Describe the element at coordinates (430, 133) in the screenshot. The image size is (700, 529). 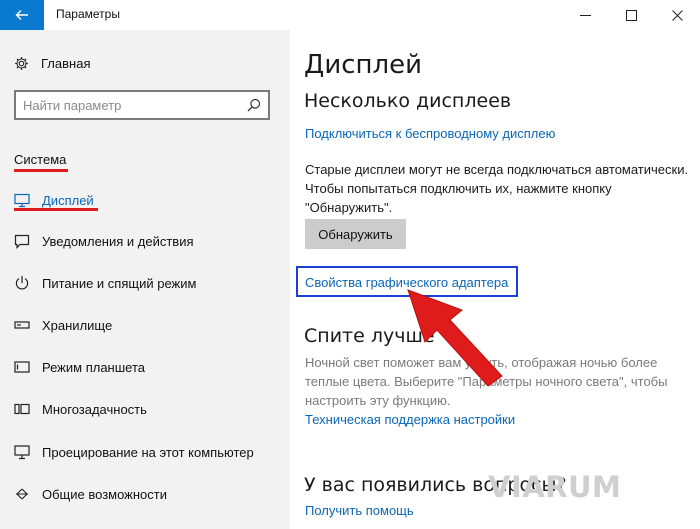
I see `wireless-display-link: Подключиться к беспроводному дисплею` at that location.